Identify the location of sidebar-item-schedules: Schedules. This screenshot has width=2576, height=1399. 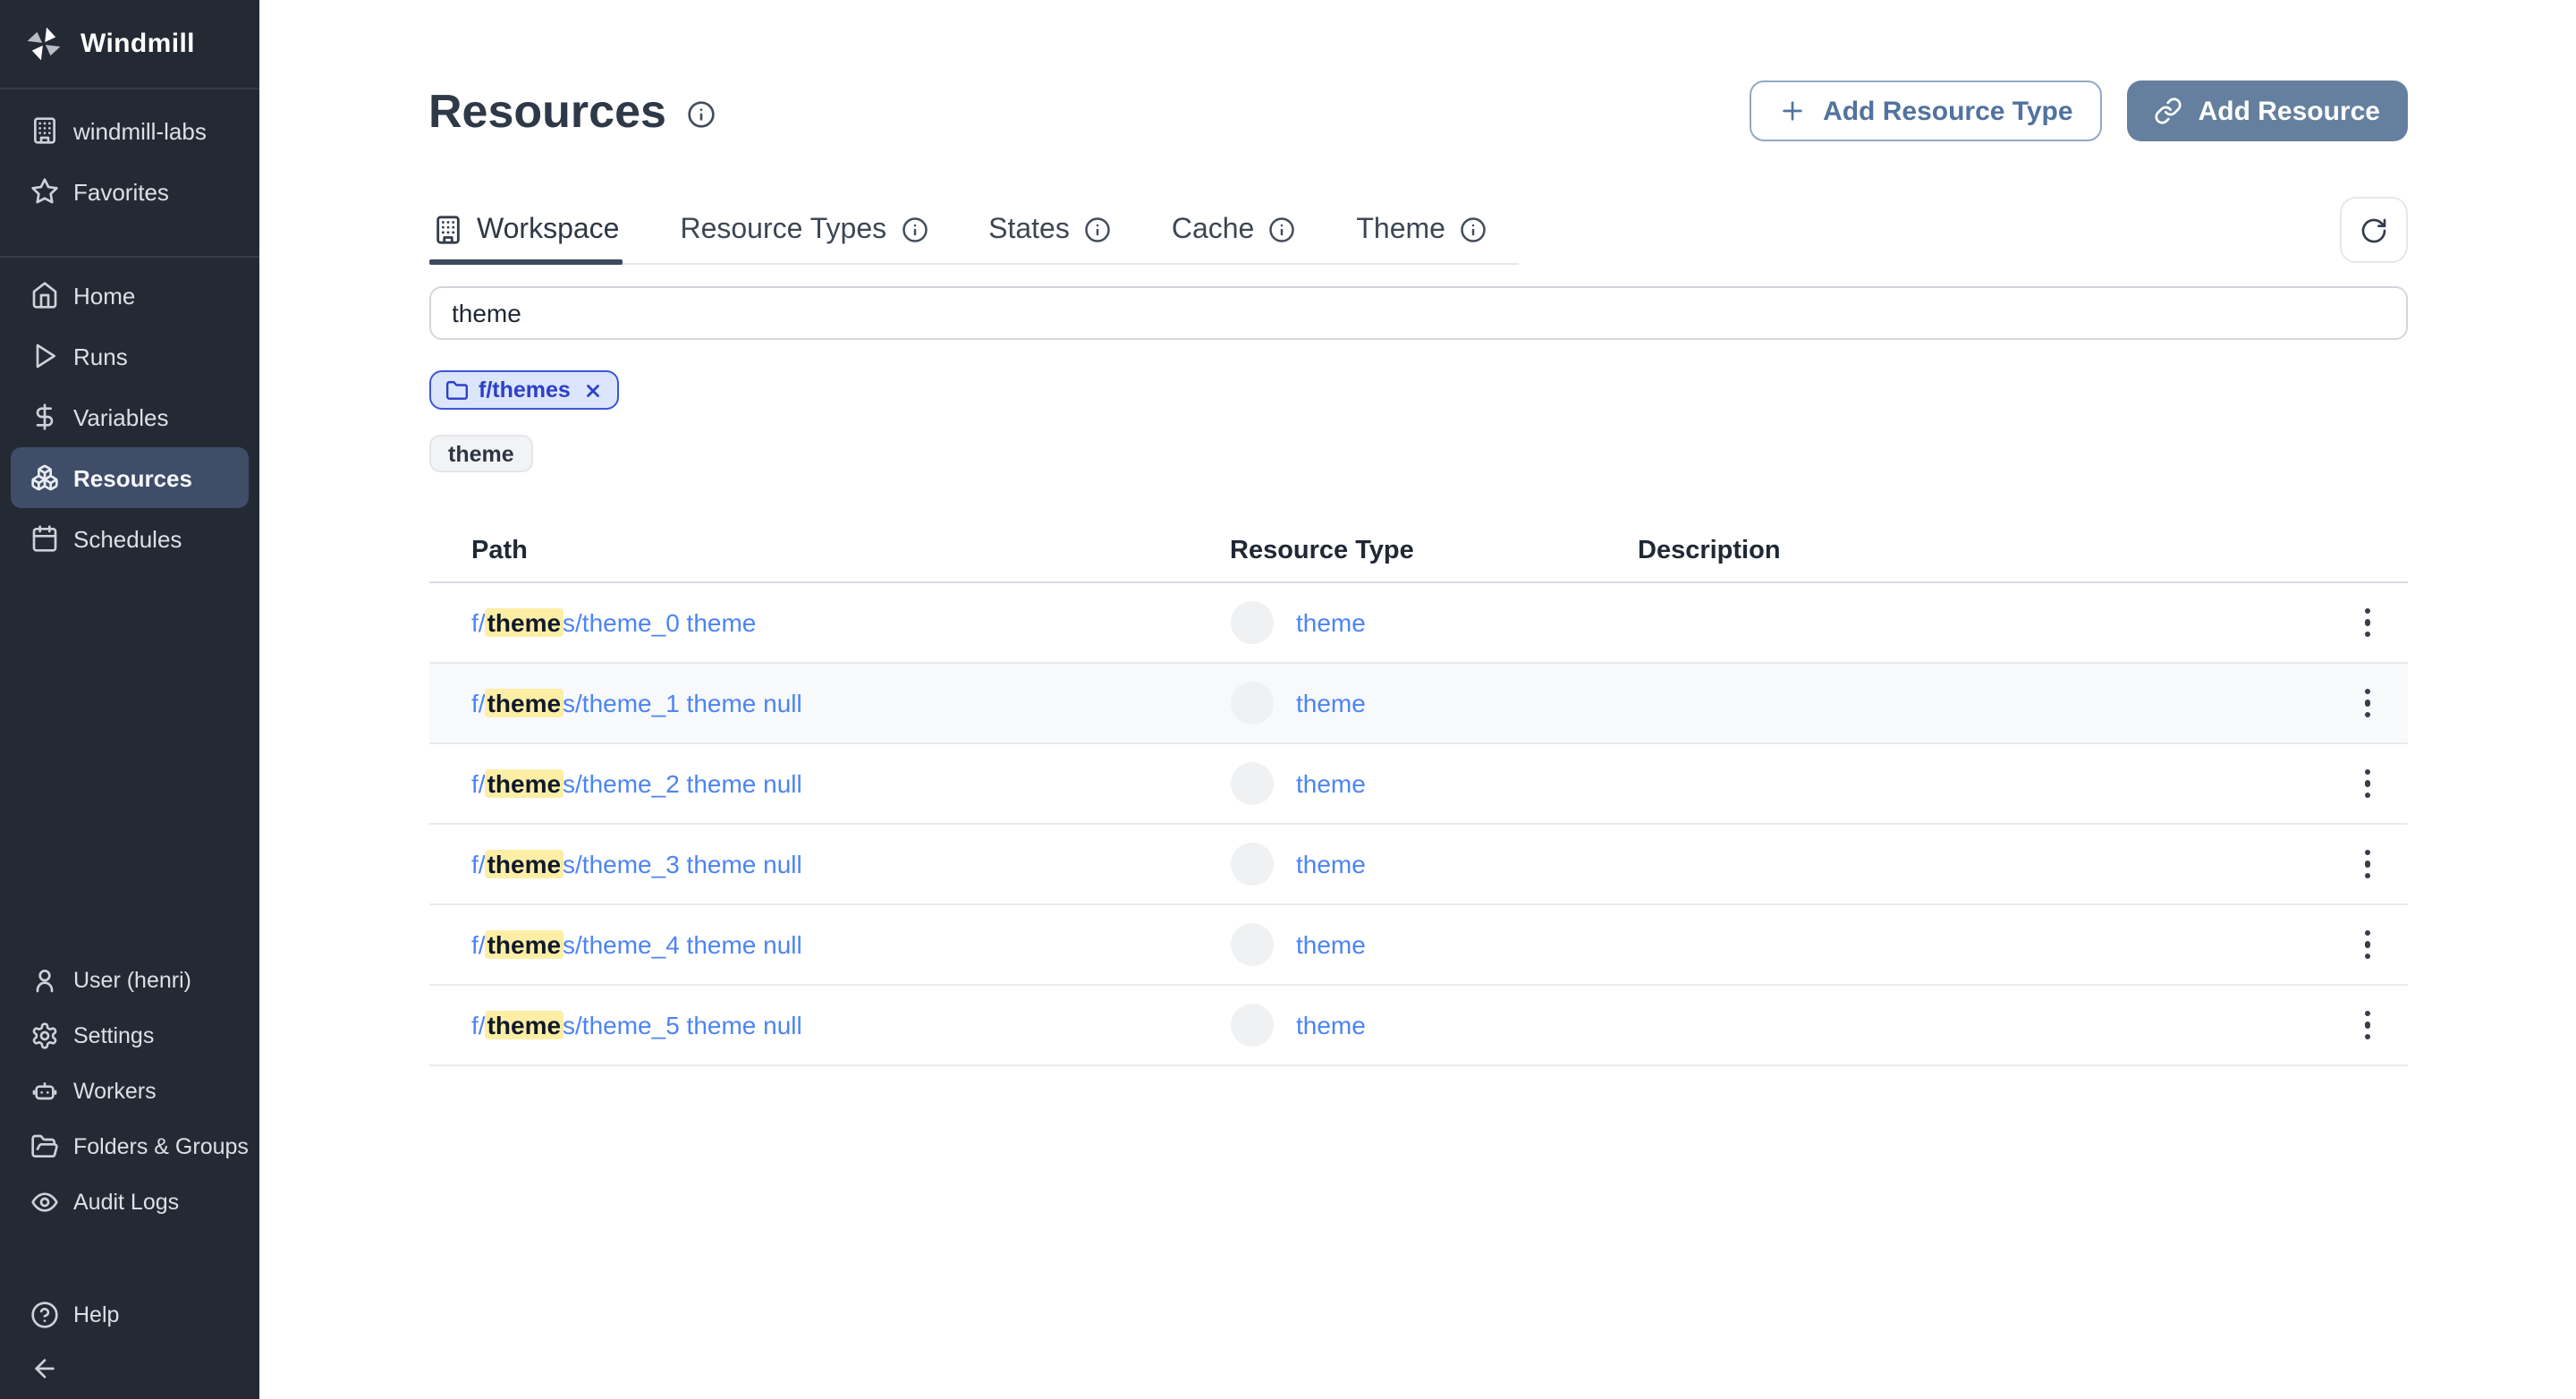
(129, 538).